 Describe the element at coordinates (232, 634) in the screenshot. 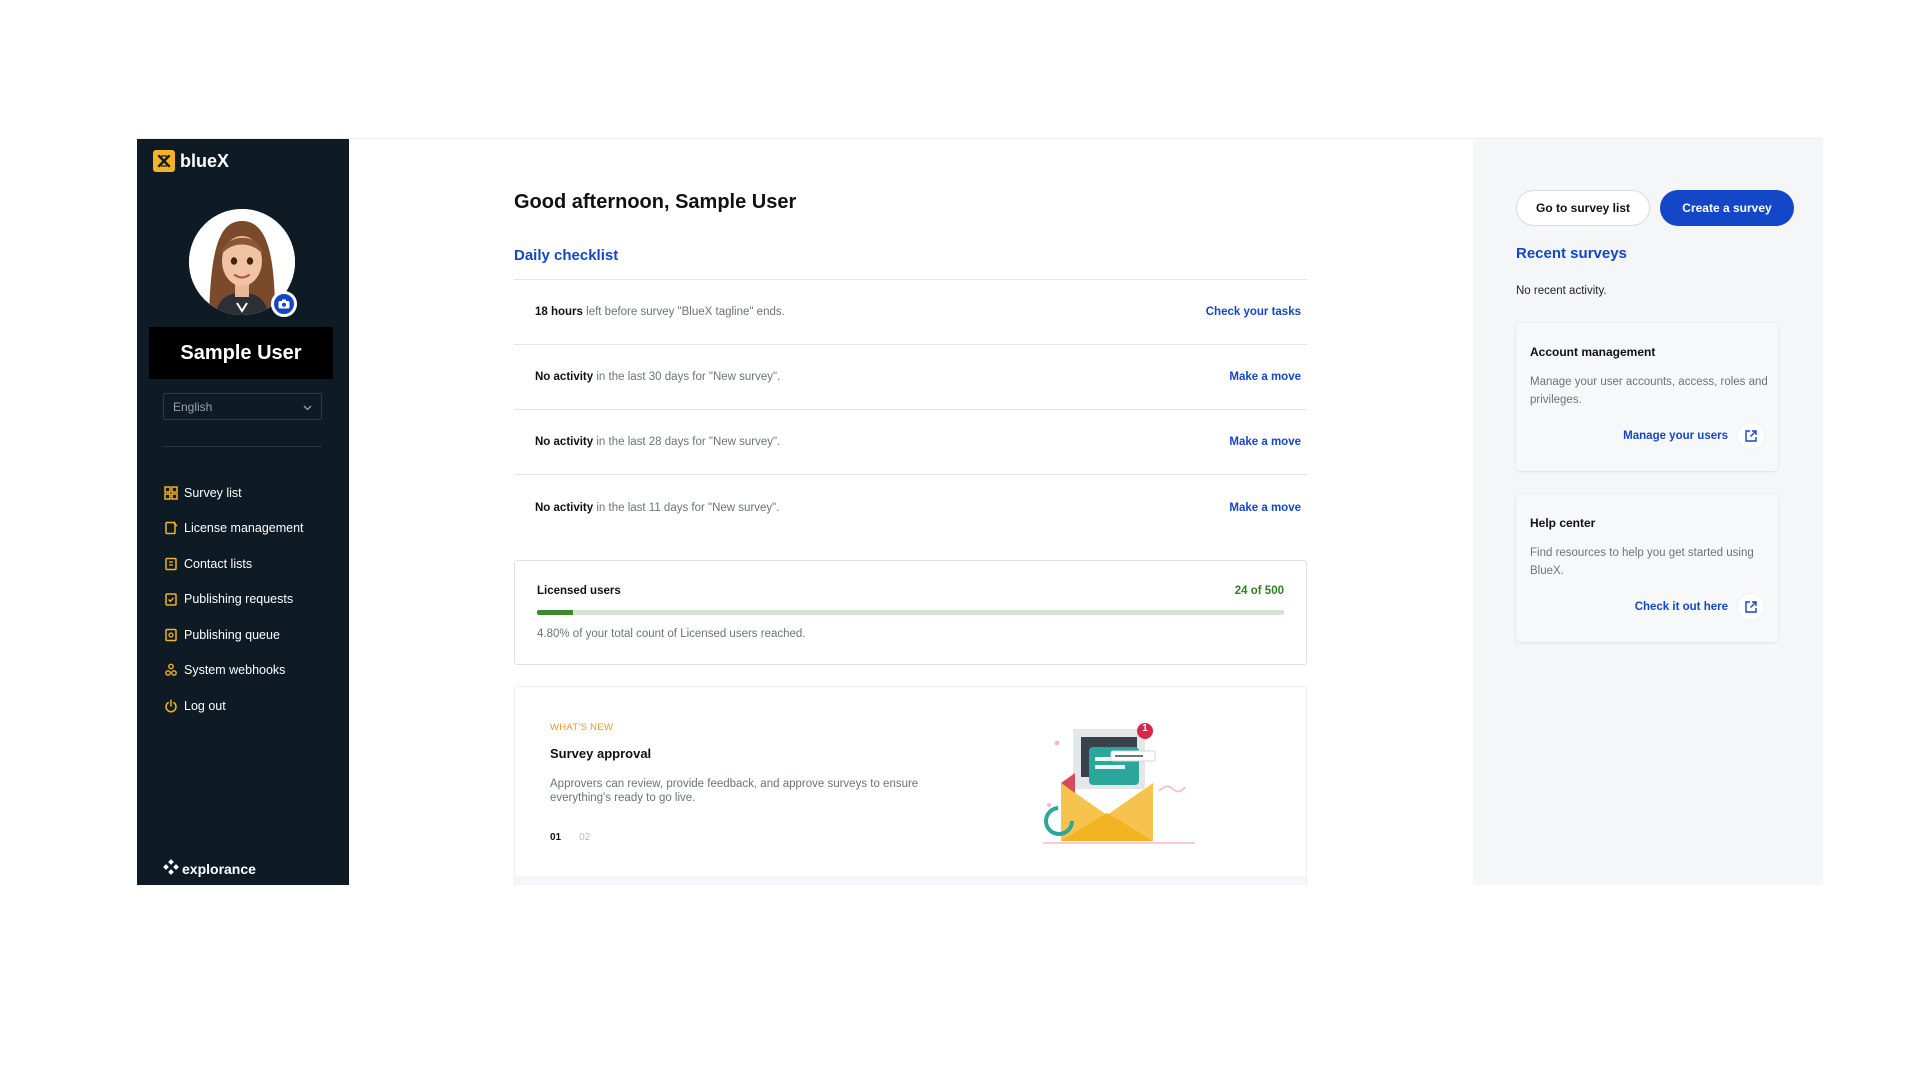

I see `sidebar-item-label: Publishing queue` at that location.